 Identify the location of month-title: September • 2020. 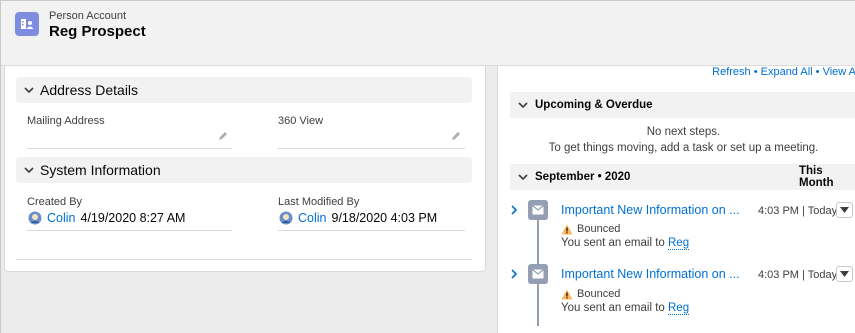
(583, 177).